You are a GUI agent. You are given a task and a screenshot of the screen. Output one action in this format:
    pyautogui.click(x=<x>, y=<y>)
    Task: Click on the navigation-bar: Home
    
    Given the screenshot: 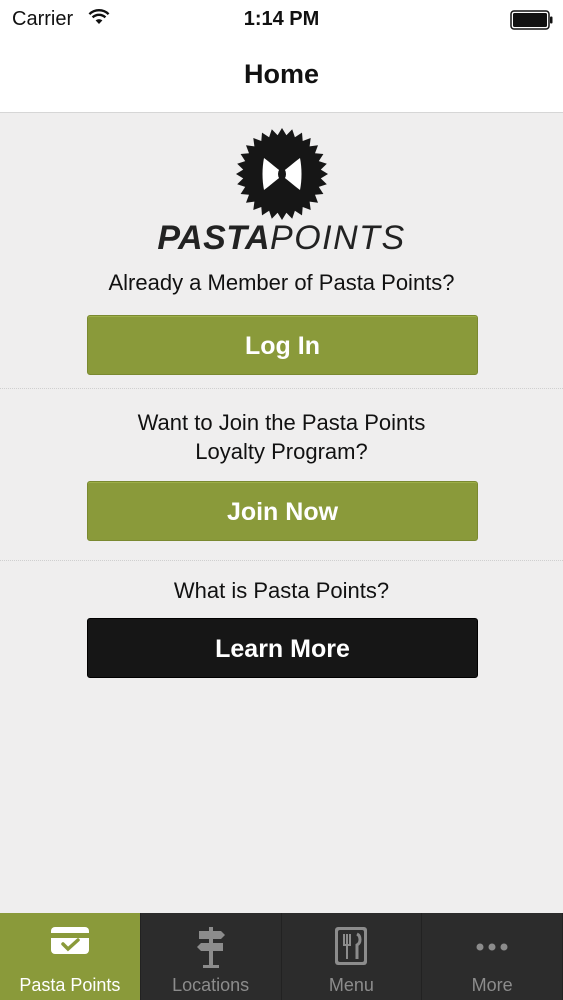 What is the action you would take?
    pyautogui.click(x=281, y=76)
    